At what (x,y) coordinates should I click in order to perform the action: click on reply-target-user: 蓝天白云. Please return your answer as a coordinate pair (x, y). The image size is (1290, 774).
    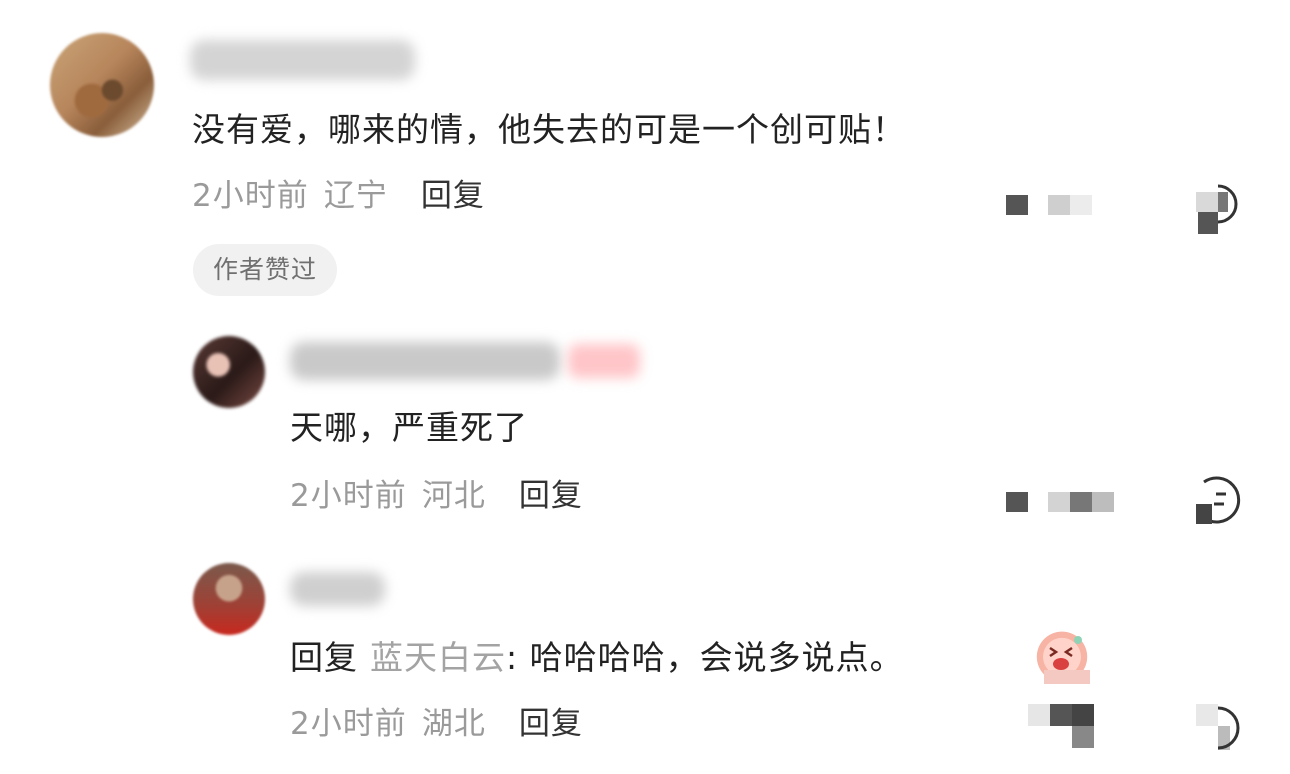
    Looking at the image, I should click on (438, 657).